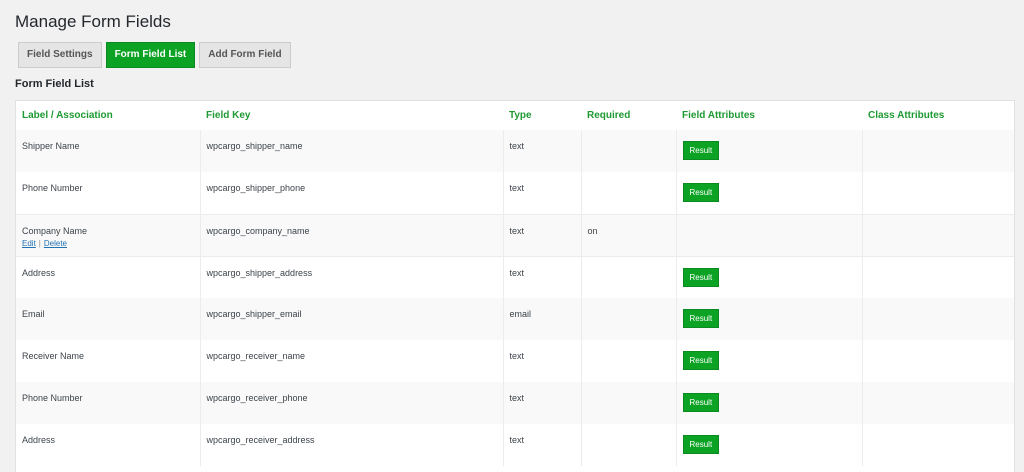 The image size is (1024, 472). Describe the element at coordinates (150, 55) in the screenshot. I see `tab-form-field-list: Form Field List` at that location.